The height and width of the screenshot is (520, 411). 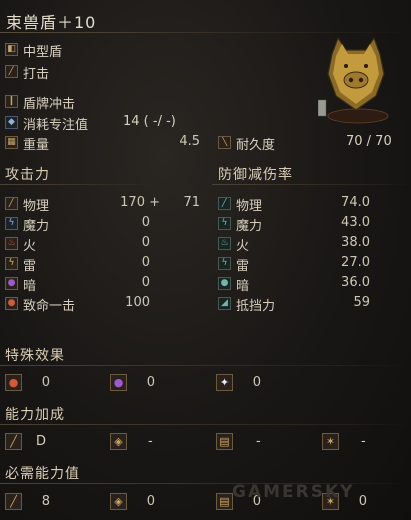 I want to click on attack-row-label: 暗, so click(x=30, y=286).